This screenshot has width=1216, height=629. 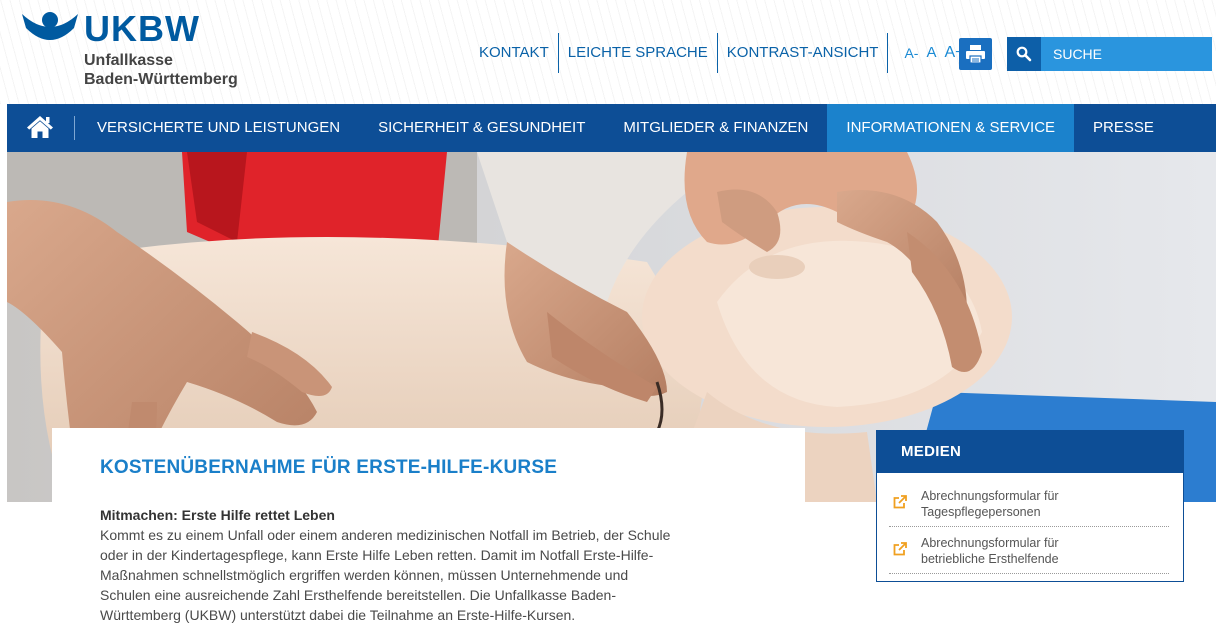 I want to click on search-bar, so click(x=1109, y=54).